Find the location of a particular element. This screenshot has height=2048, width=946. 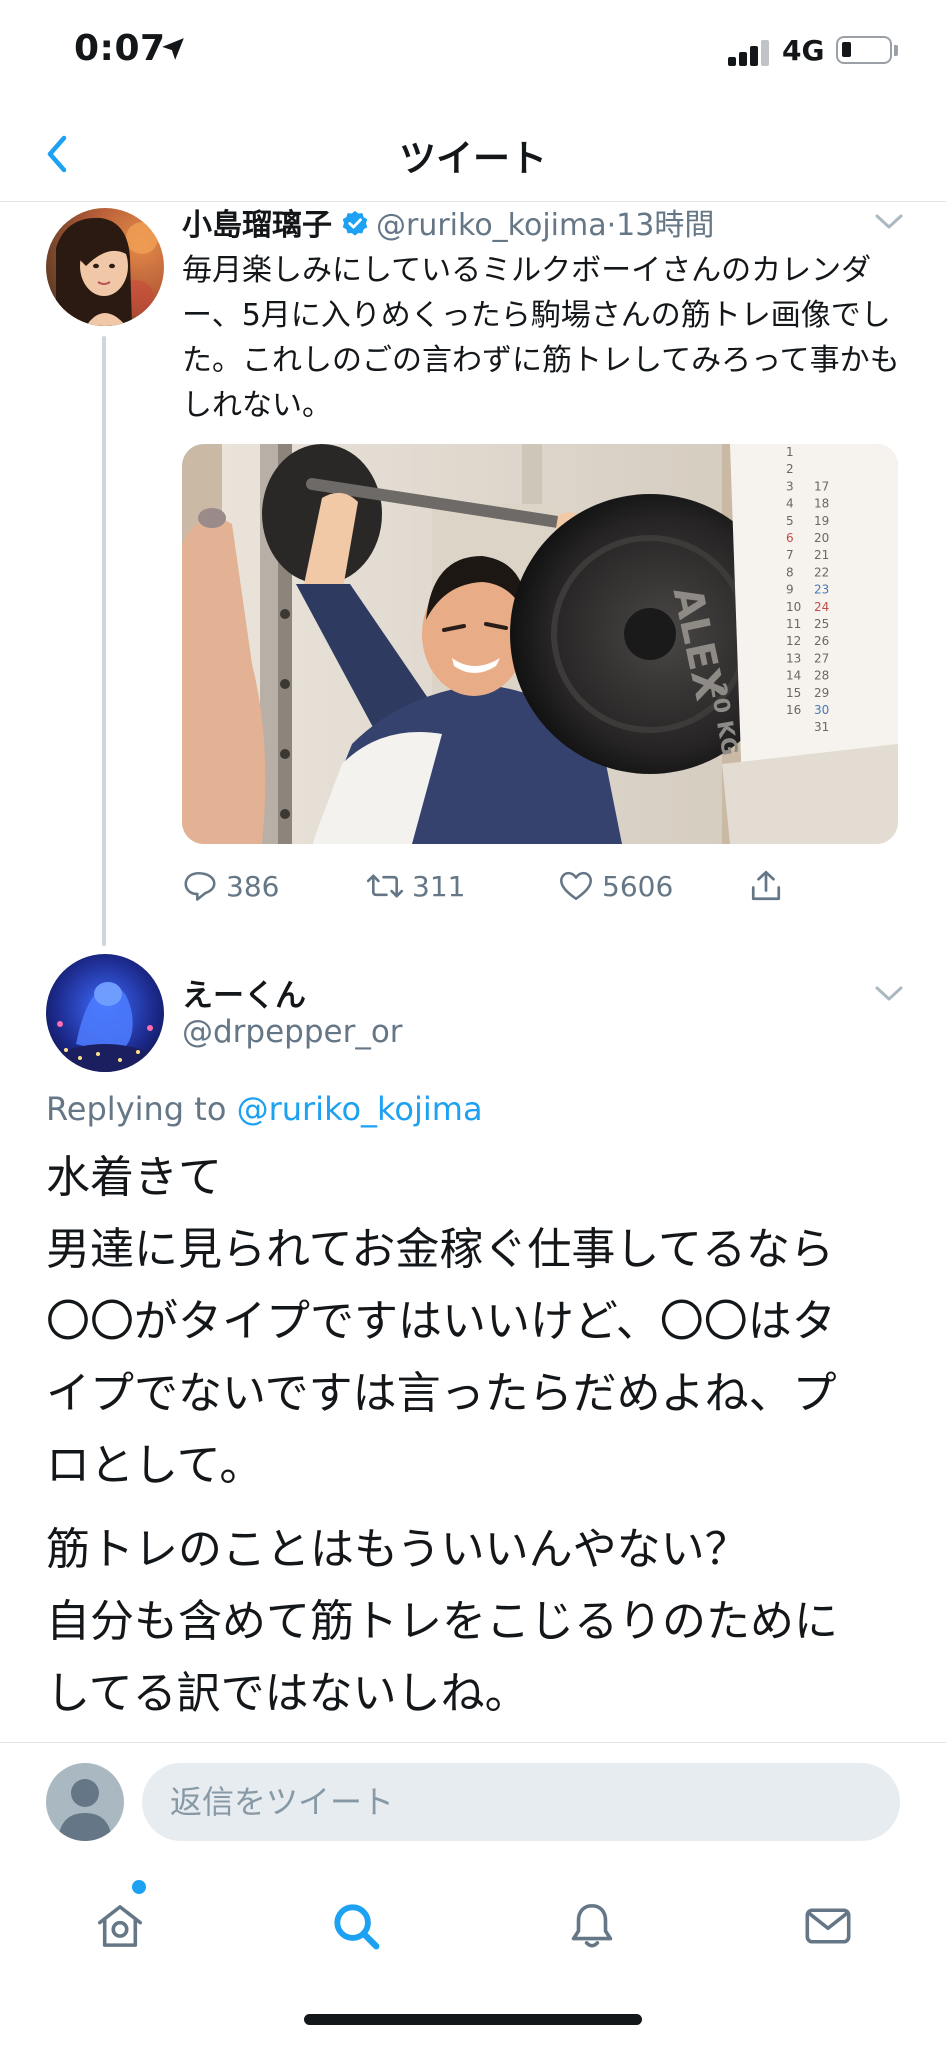

calendar-day: 8 is located at coordinates (790, 572).